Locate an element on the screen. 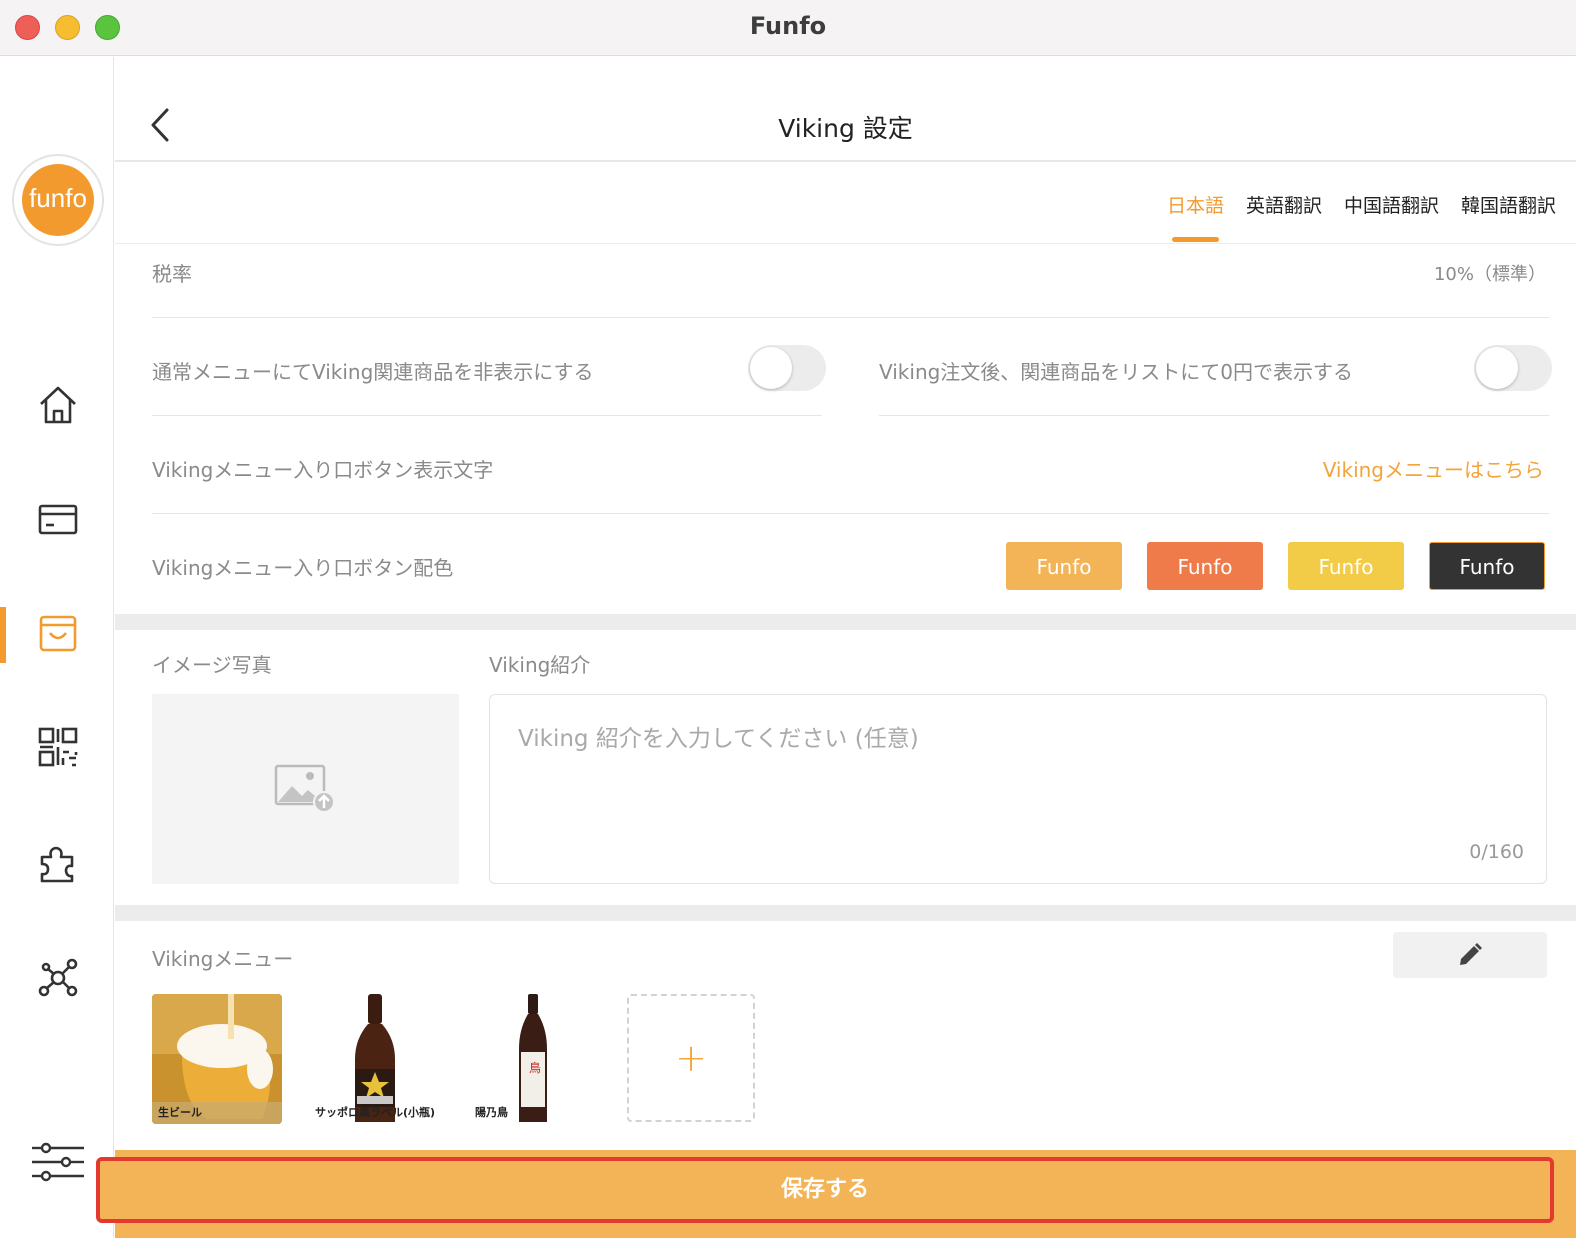 The width and height of the screenshot is (1576, 1238). network-icon is located at coordinates (58, 977).